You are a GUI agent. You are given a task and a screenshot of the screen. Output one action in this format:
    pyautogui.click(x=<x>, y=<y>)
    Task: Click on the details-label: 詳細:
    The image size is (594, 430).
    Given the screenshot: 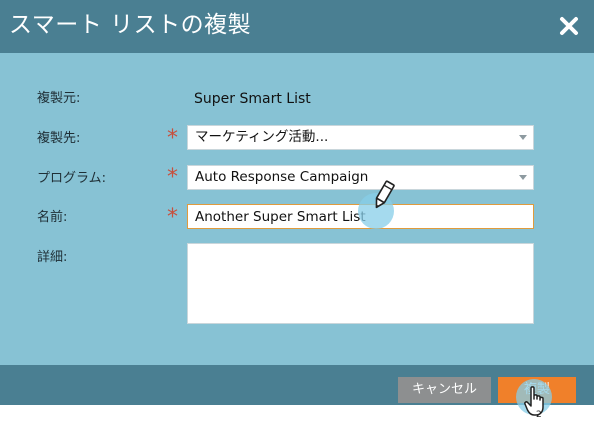 What is the action you would take?
    pyautogui.click(x=52, y=257)
    